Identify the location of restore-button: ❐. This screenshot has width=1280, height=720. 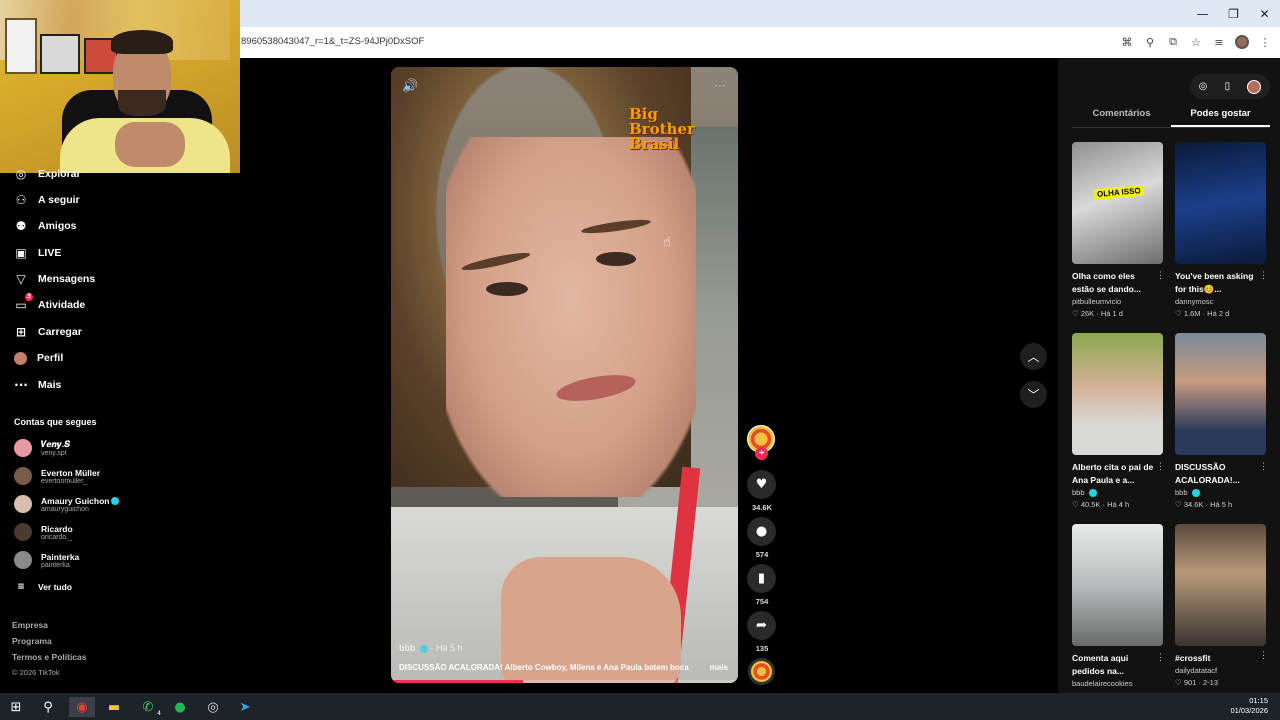
(1233, 13).